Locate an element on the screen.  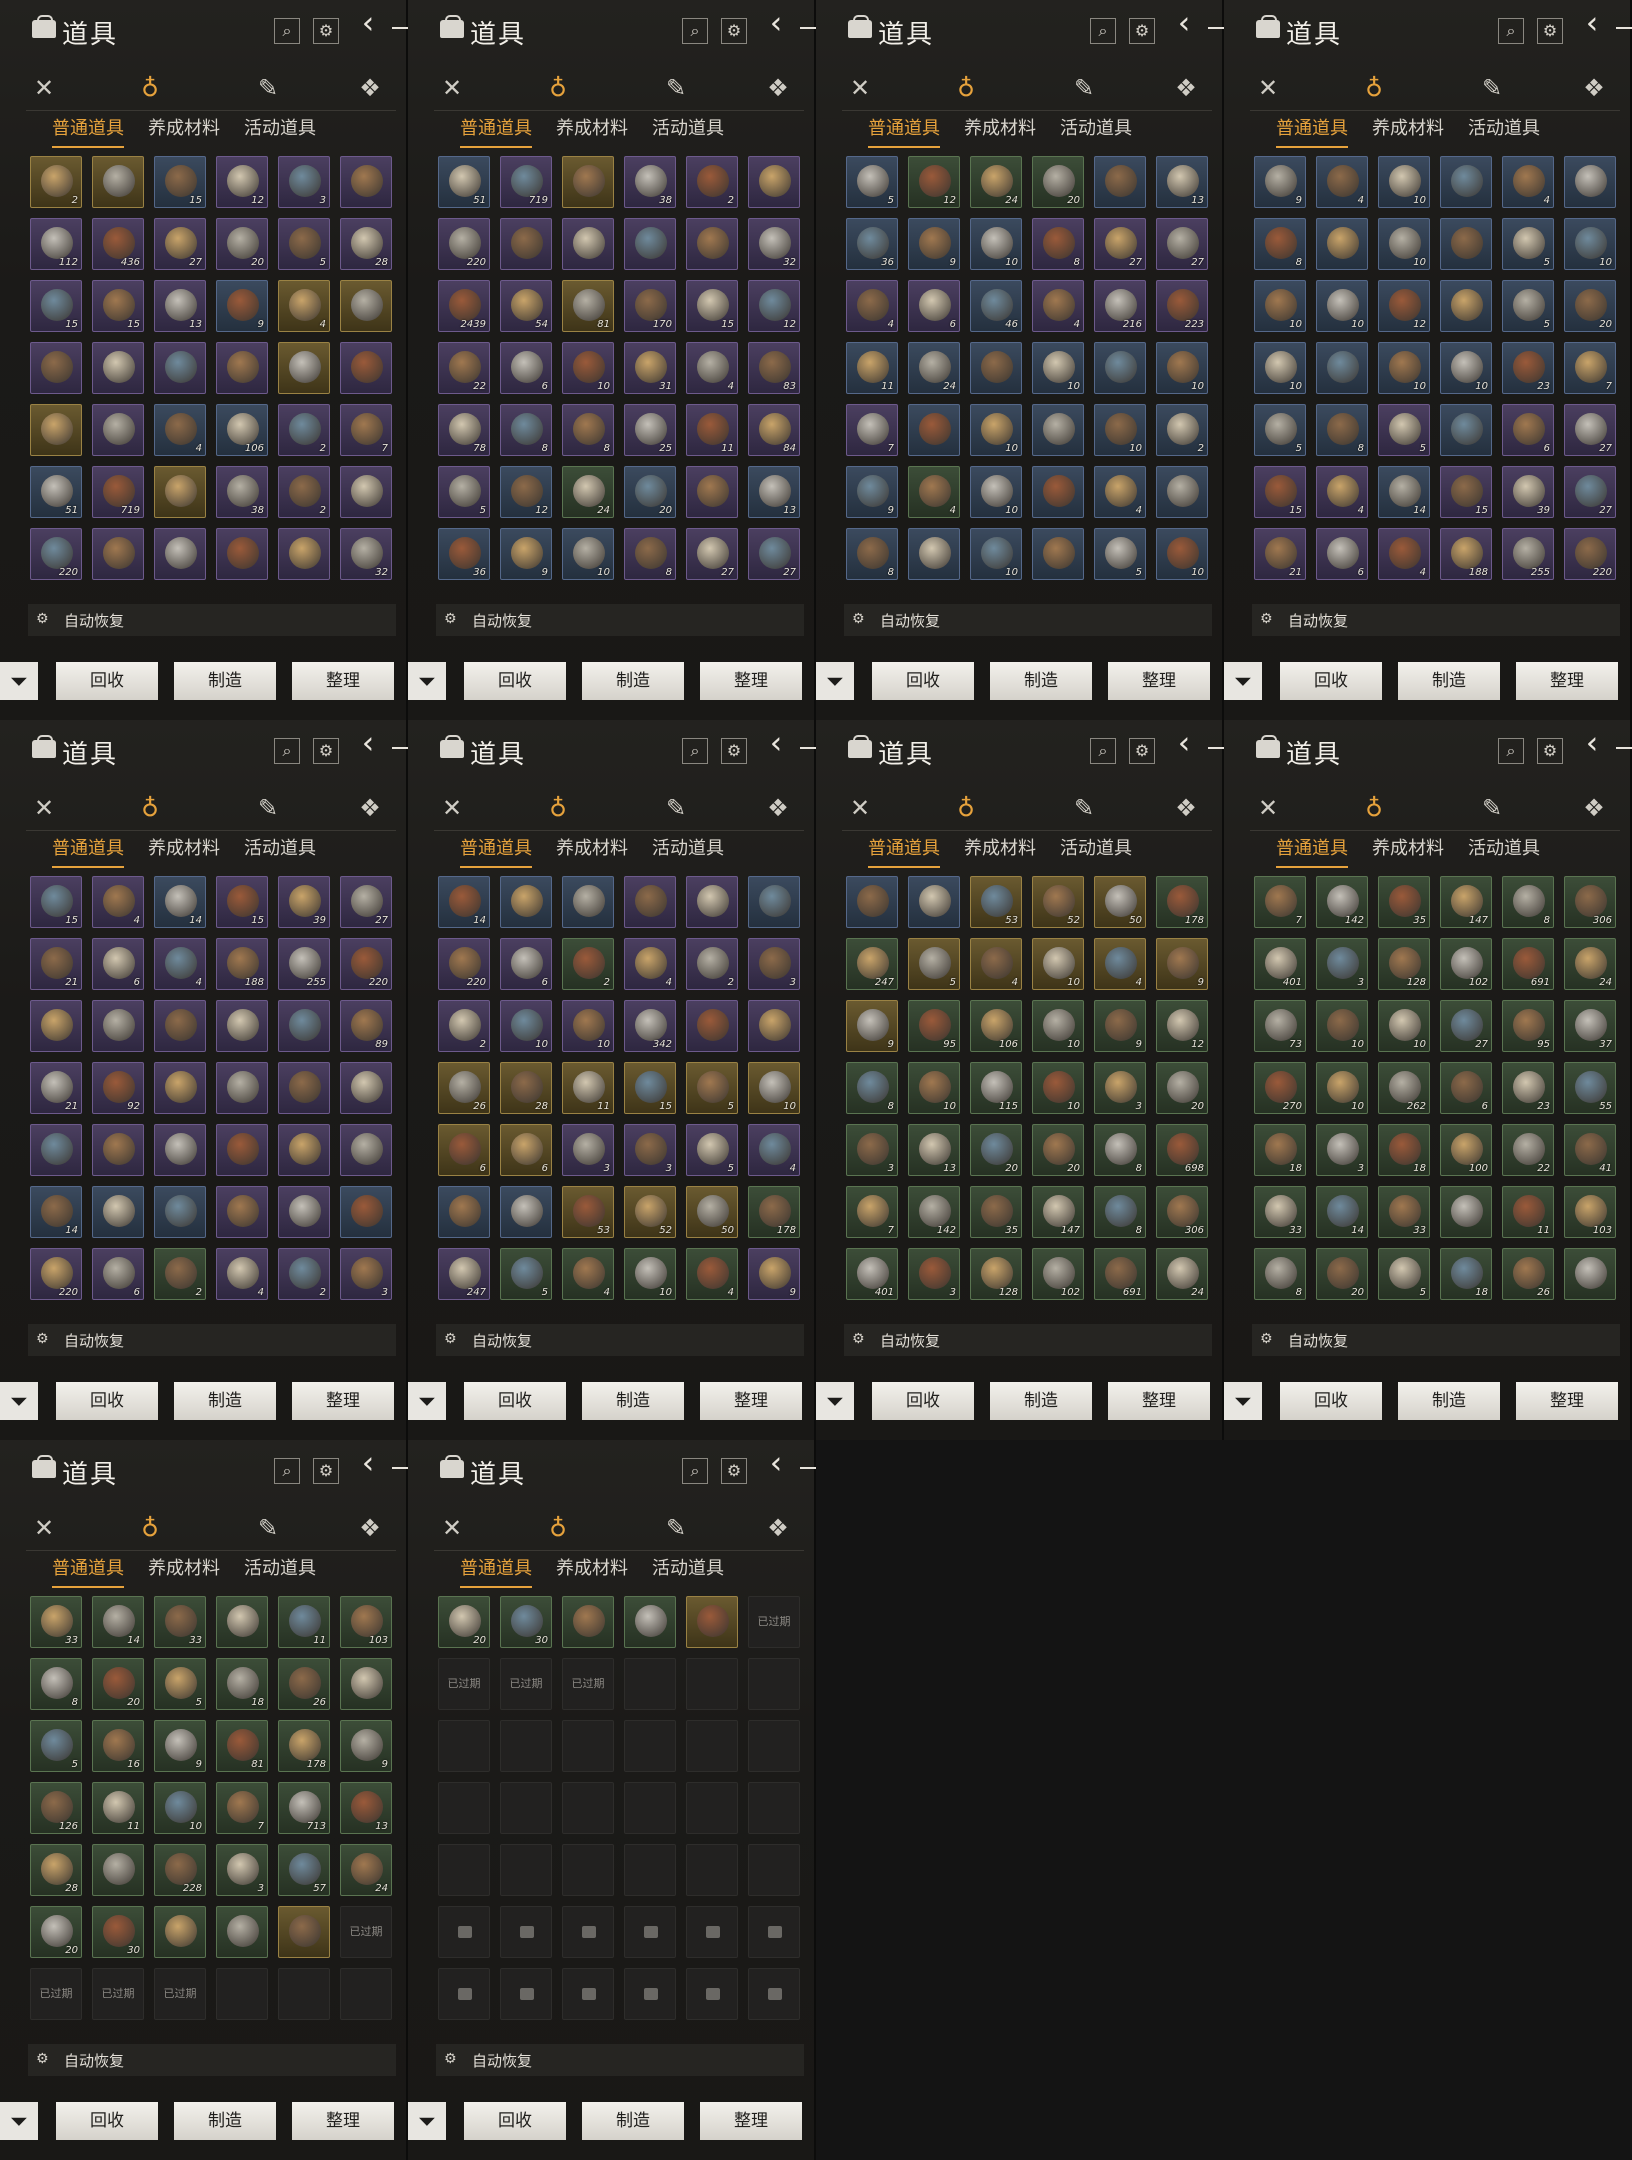
item-slot: 26 is located at coordinates (304, 1684).